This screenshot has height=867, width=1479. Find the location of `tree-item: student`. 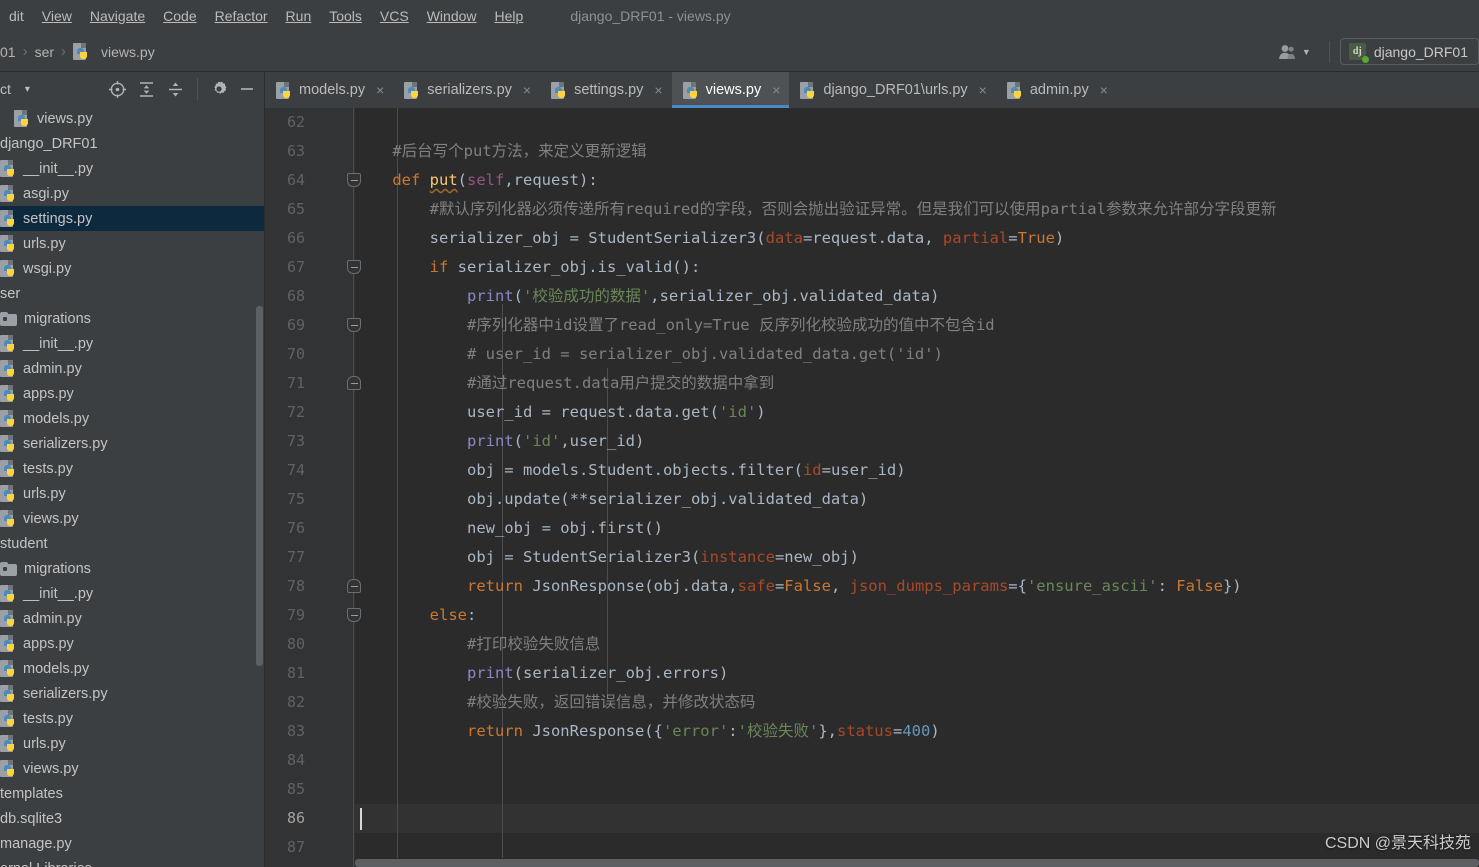

tree-item: student is located at coordinates (132, 543).